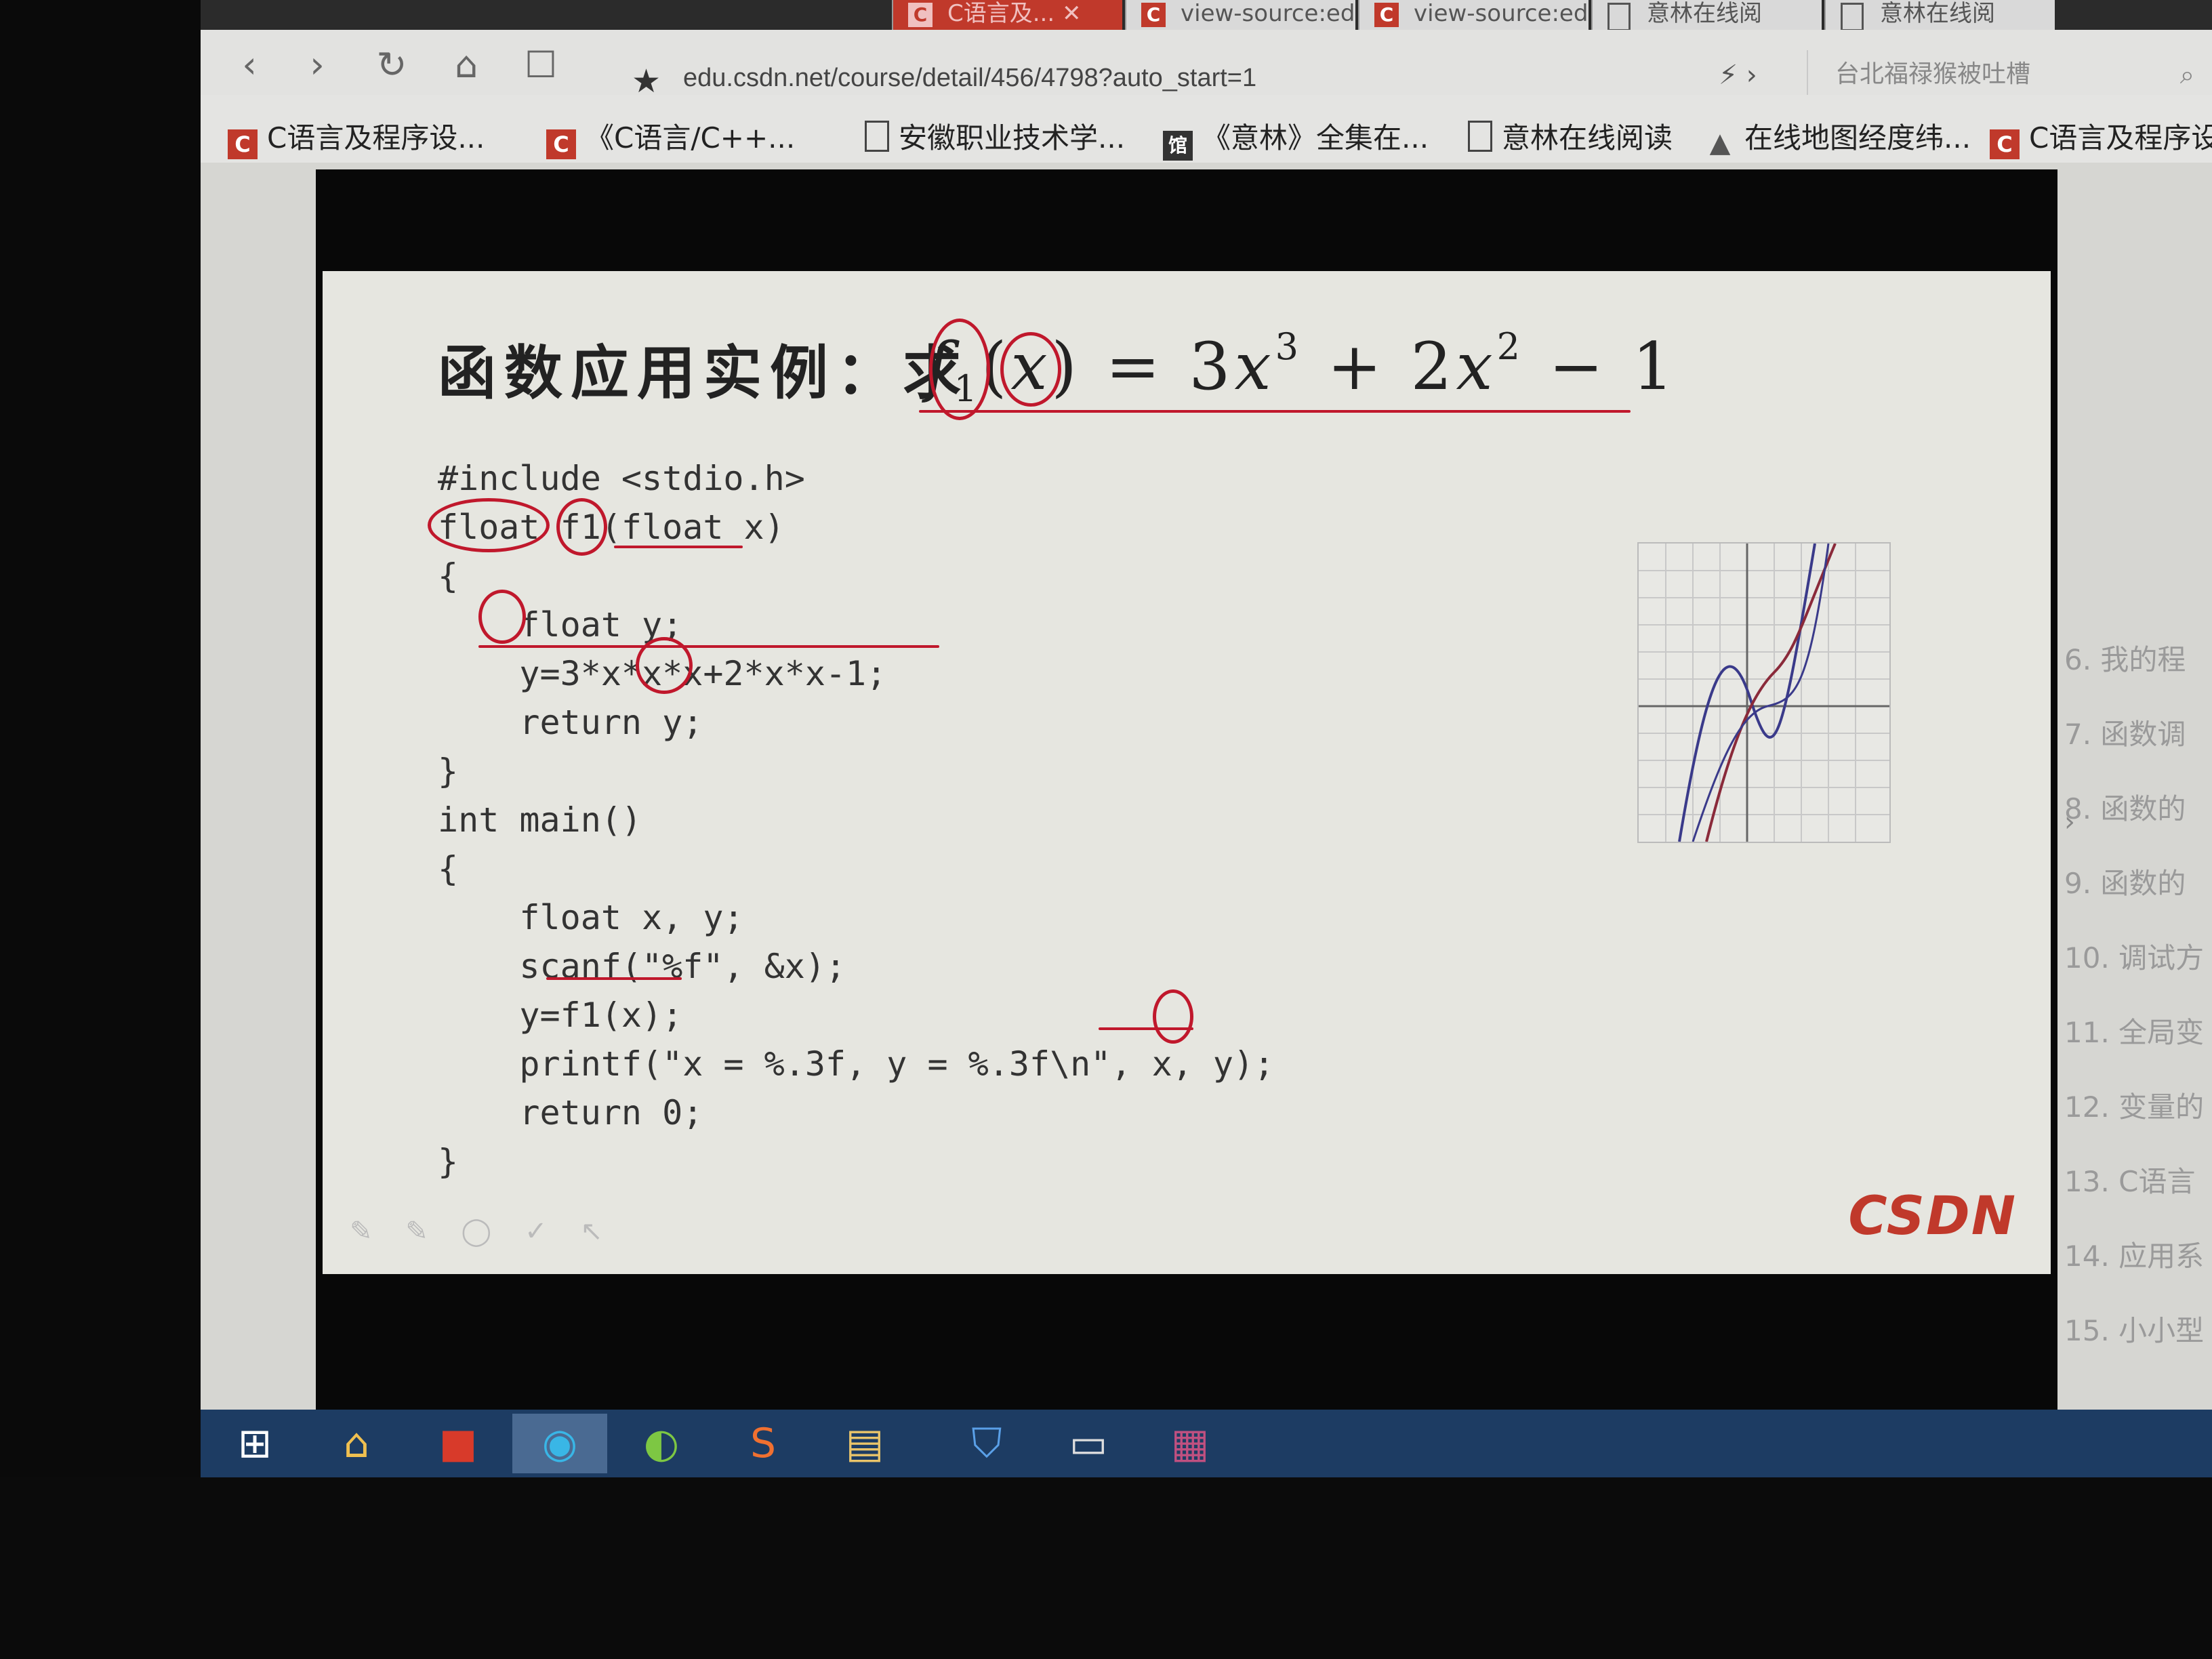 This screenshot has height=1659, width=2212. I want to click on chapter-item: 7. 函数调, so click(2125, 732).